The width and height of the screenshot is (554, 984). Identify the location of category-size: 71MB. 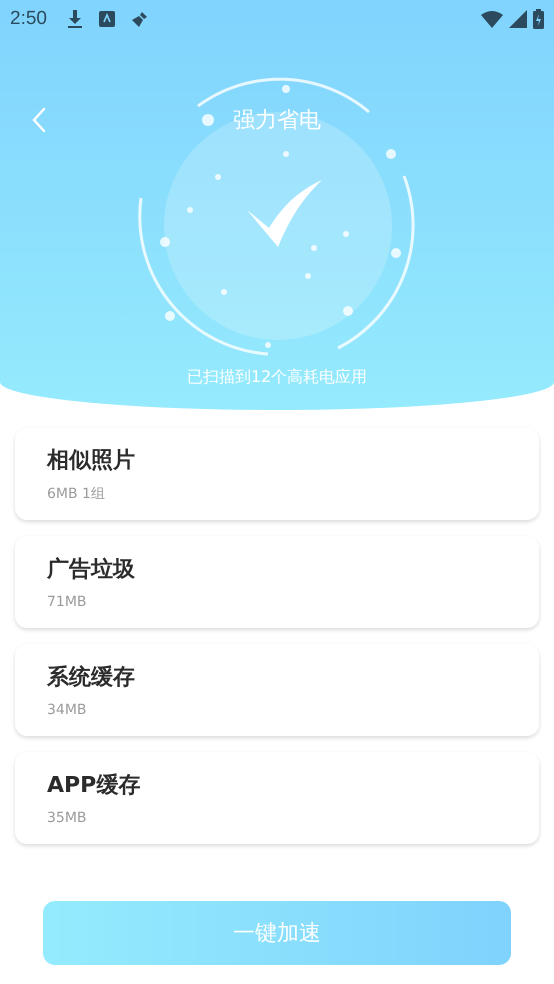
(67, 602).